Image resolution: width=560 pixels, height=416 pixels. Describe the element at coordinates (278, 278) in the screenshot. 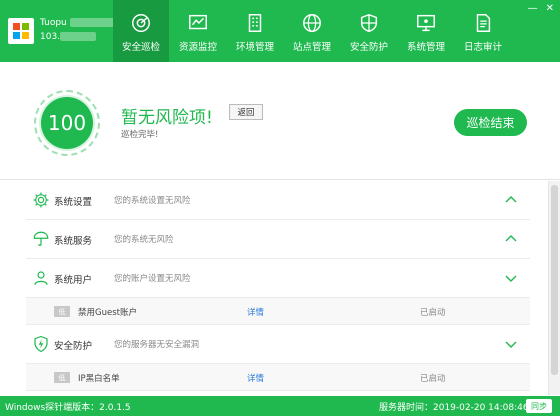

I see `category-system-users: 系统用户 您的账户设置无风险` at that location.